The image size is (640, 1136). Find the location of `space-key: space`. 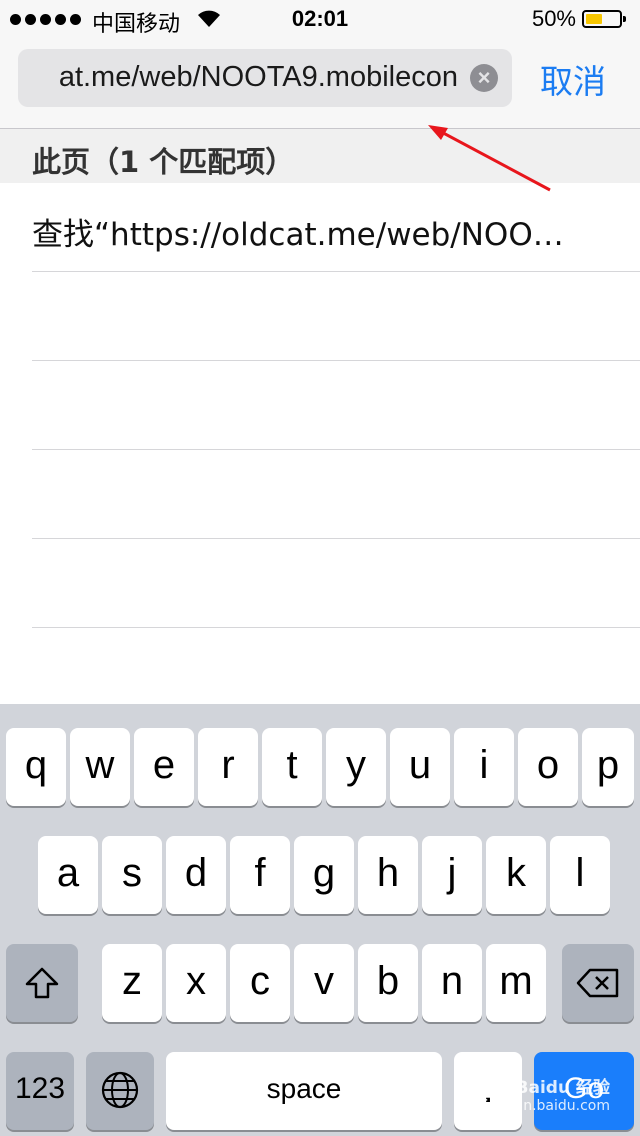

space-key: space is located at coordinates (304, 1091).